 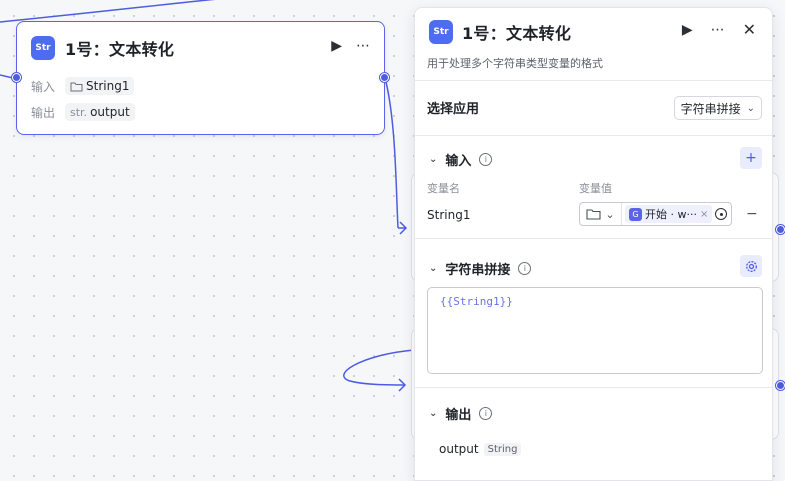 What do you see at coordinates (43, 112) in the screenshot?
I see `node-output-label: 输出` at bounding box center [43, 112].